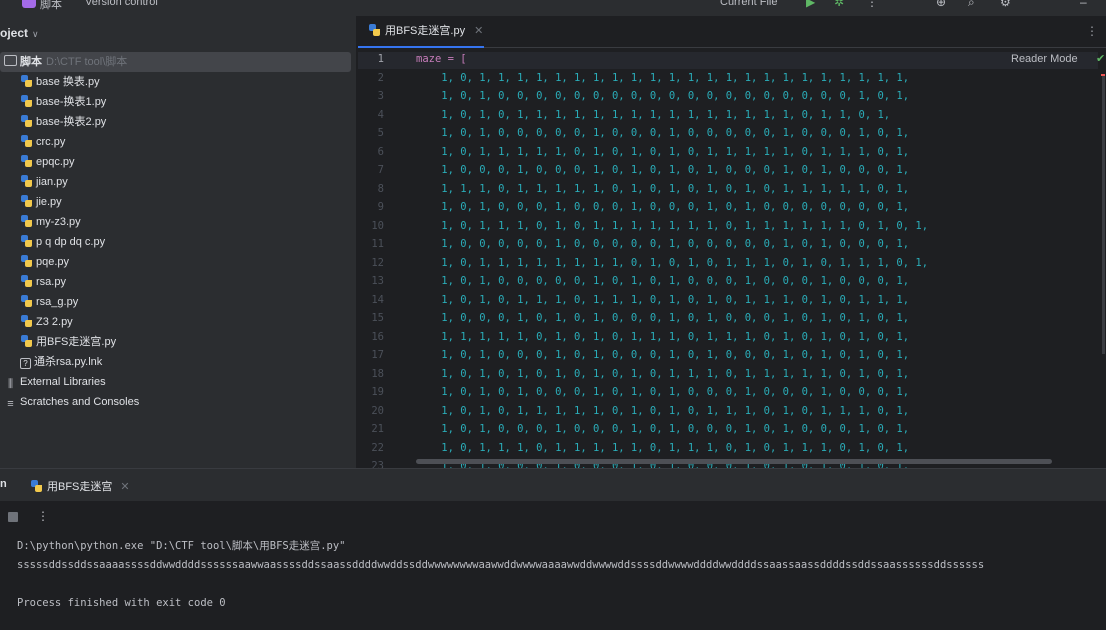  What do you see at coordinates (178, 162) in the screenshot?
I see `tree-item: epqc.py` at bounding box center [178, 162].